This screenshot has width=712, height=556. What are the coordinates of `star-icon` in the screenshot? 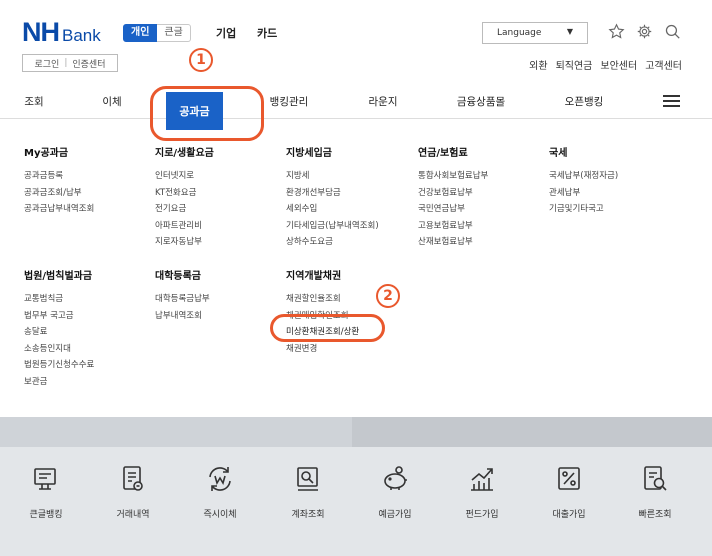 It's located at (616, 31).